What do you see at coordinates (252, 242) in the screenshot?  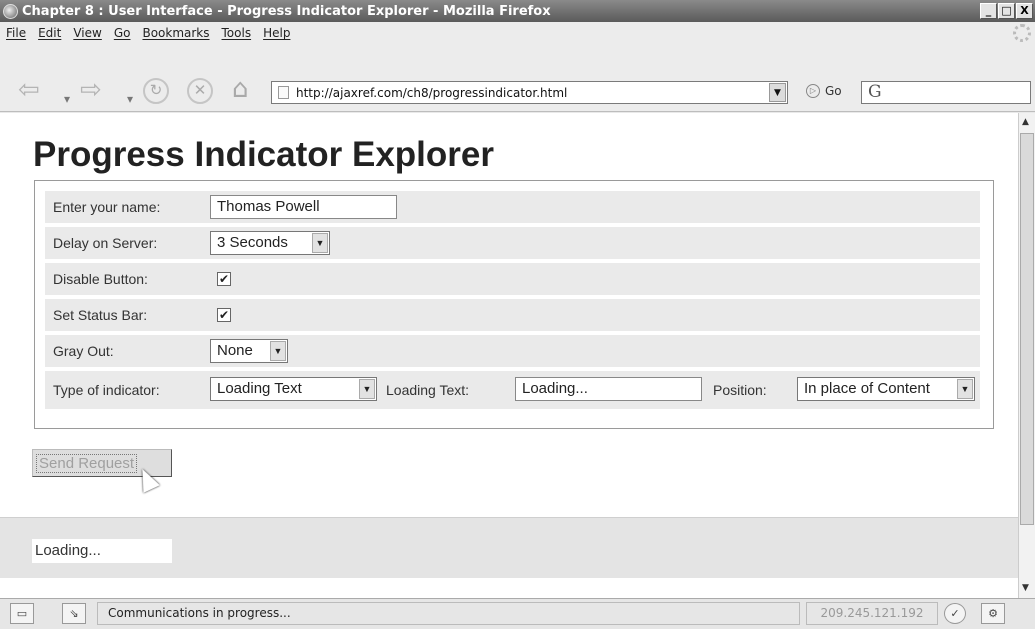 I see `delay-select-value: 3 Seconds` at bounding box center [252, 242].